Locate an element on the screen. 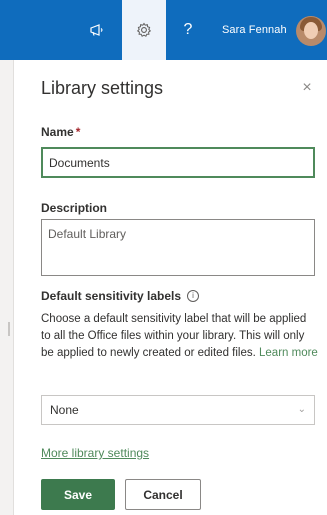 Image resolution: width=327 pixels, height=515 pixels. chevron-down-icon: ⌄ is located at coordinates (301, 409).